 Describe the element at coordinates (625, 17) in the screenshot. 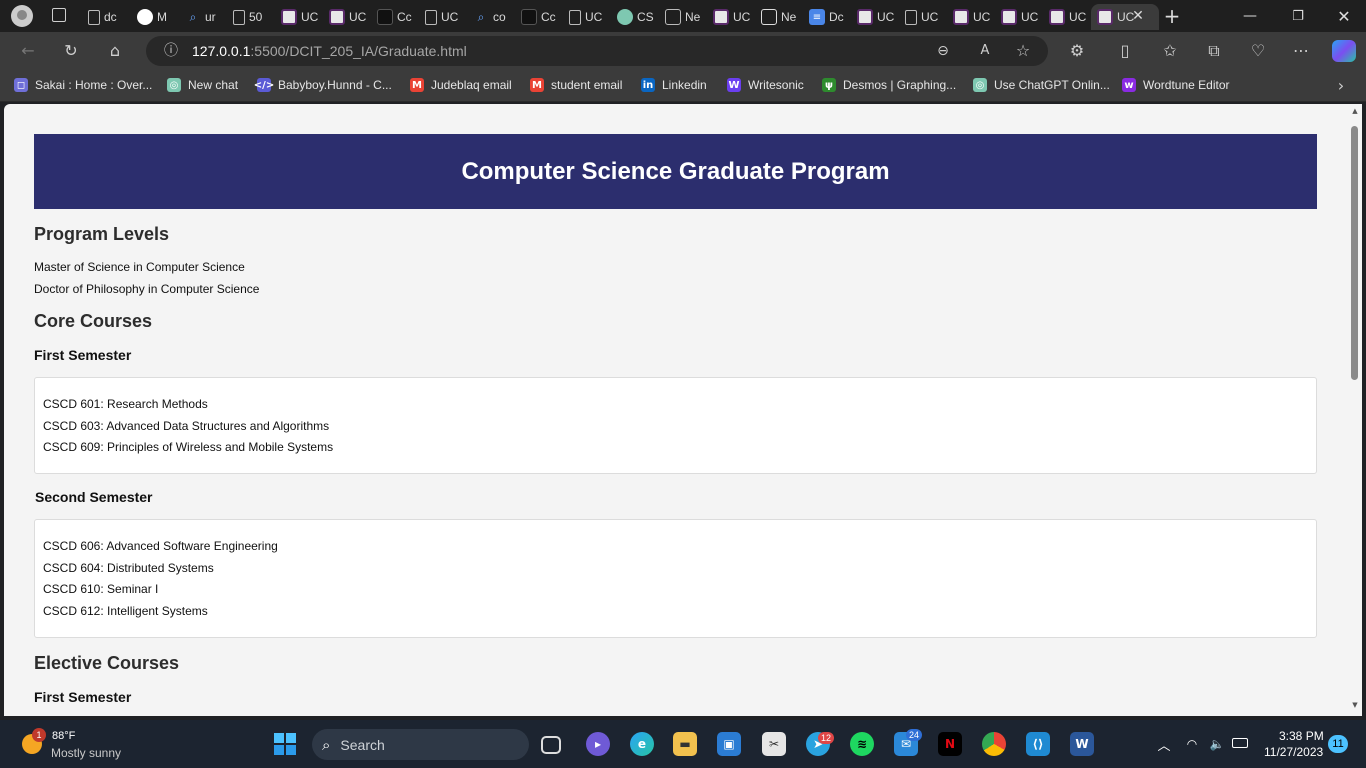

I see `chatgpt-icon` at that location.